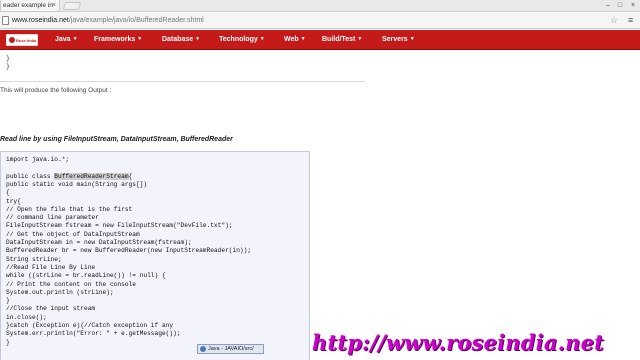 This screenshot has width=640, height=360. I want to click on nav-item-frameworks: Frameworks ▼, so click(118, 40).